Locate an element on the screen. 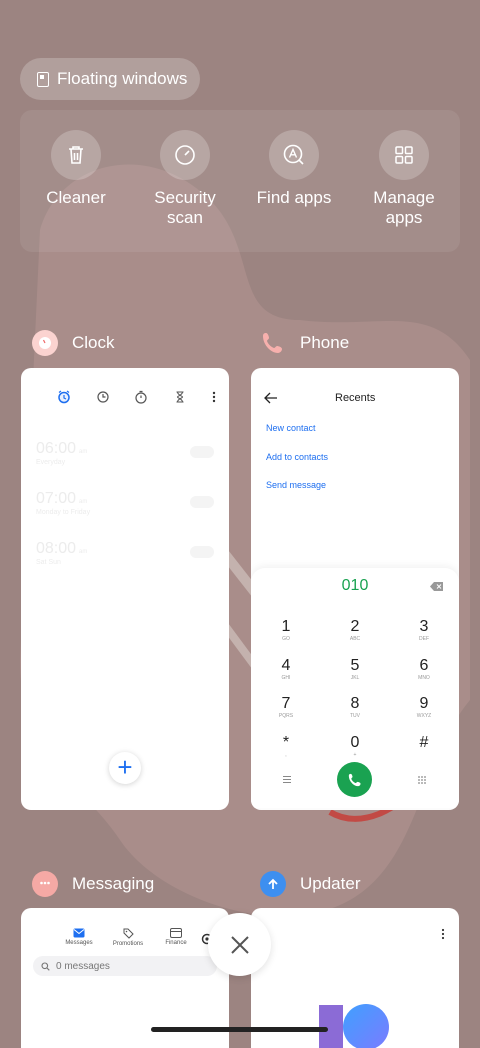 The image size is (480, 1048). alarm-time: 06:00 is located at coordinates (56, 448).